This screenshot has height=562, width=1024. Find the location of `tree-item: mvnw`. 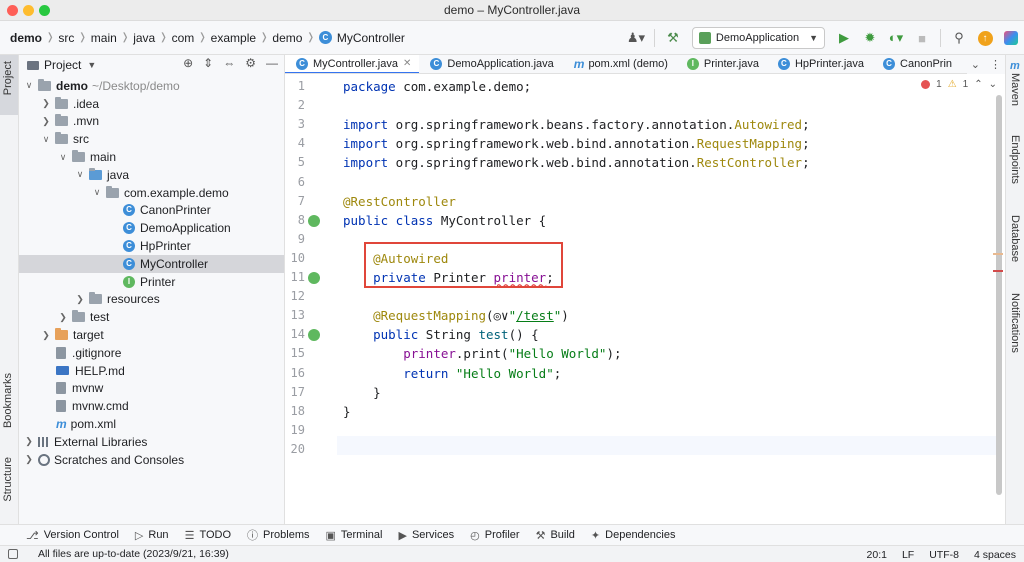

tree-item: mvnw is located at coordinates (151, 389).